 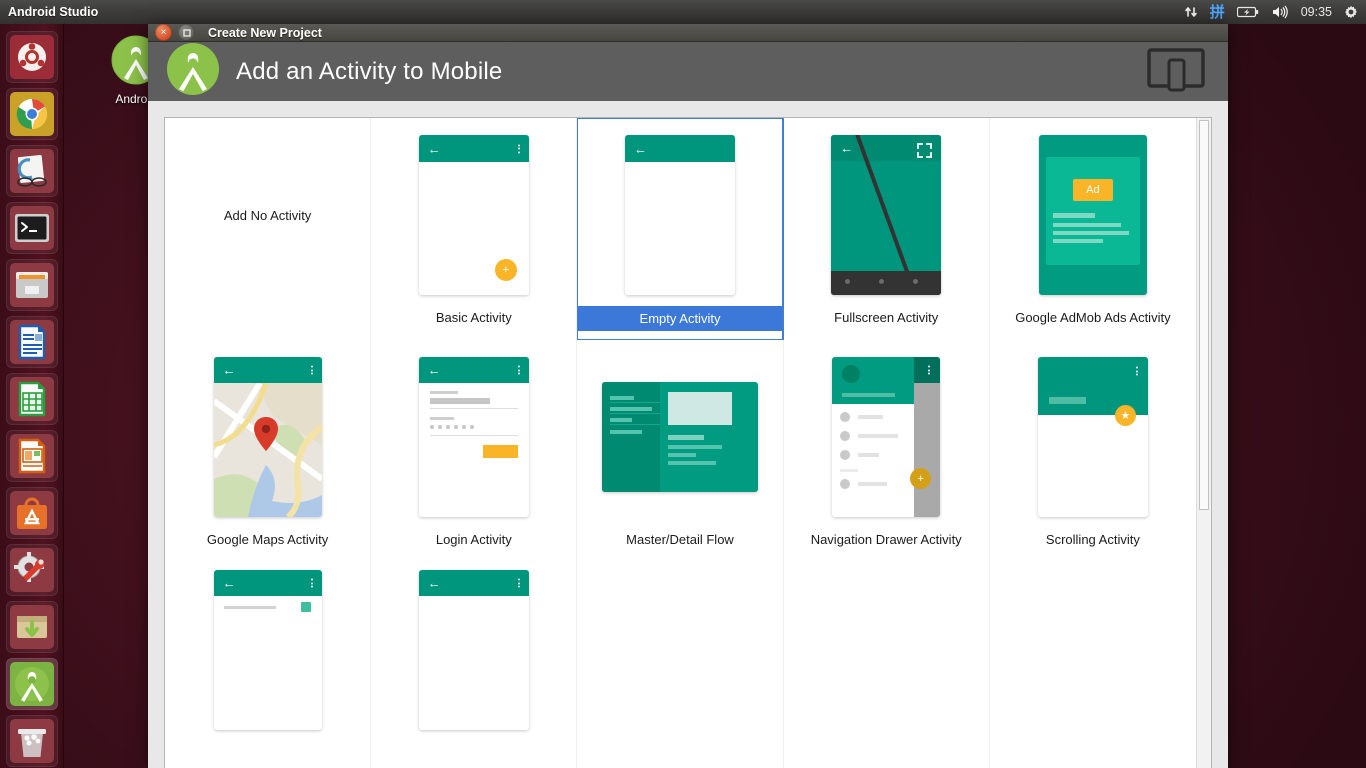 I want to click on sidebar-item-terminal, so click(x=31, y=228).